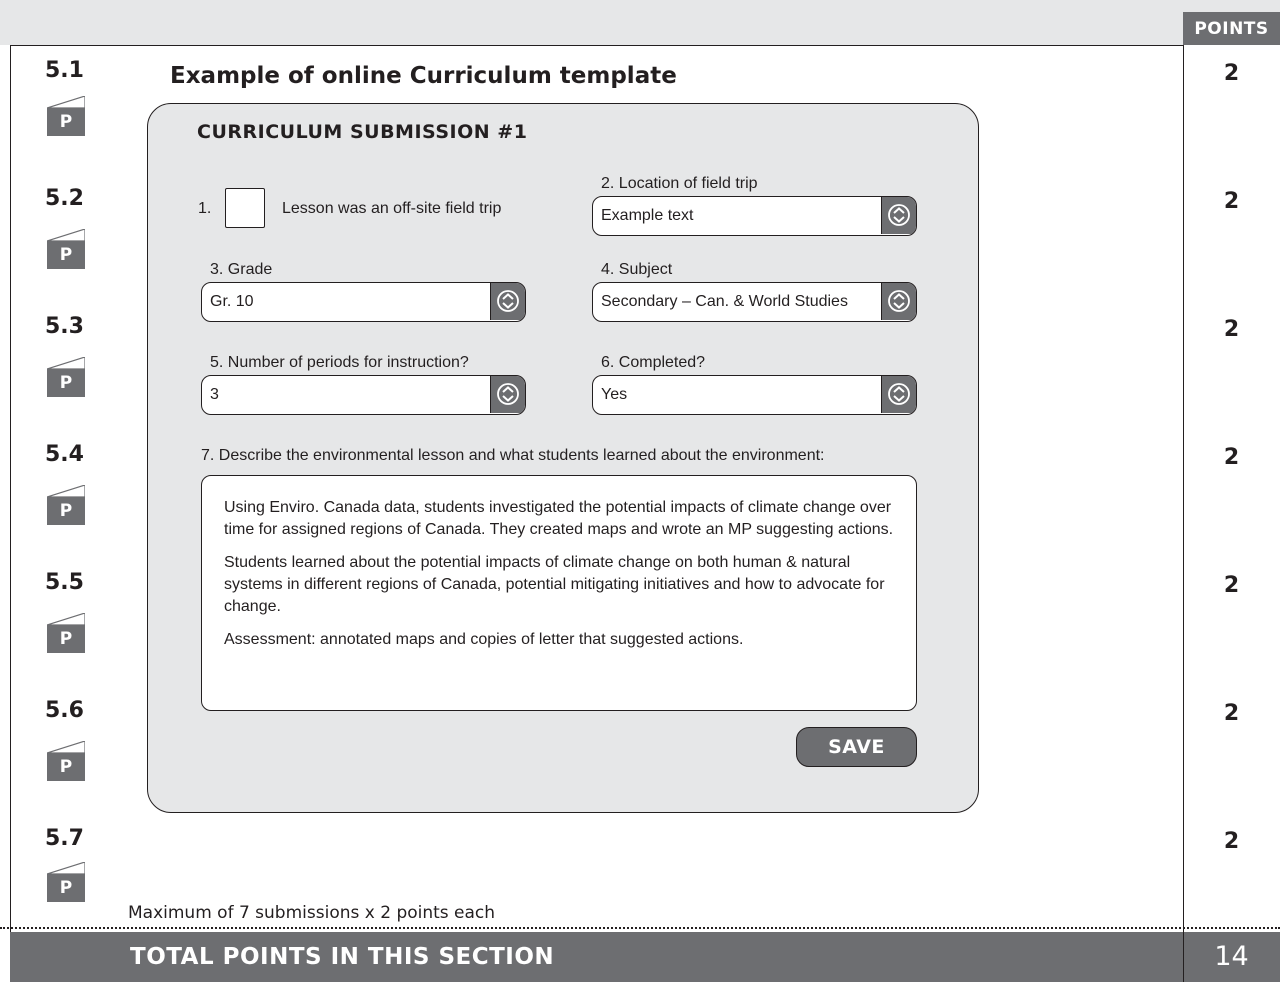  What do you see at coordinates (647, 215) in the screenshot?
I see `location-value: Example text` at bounding box center [647, 215].